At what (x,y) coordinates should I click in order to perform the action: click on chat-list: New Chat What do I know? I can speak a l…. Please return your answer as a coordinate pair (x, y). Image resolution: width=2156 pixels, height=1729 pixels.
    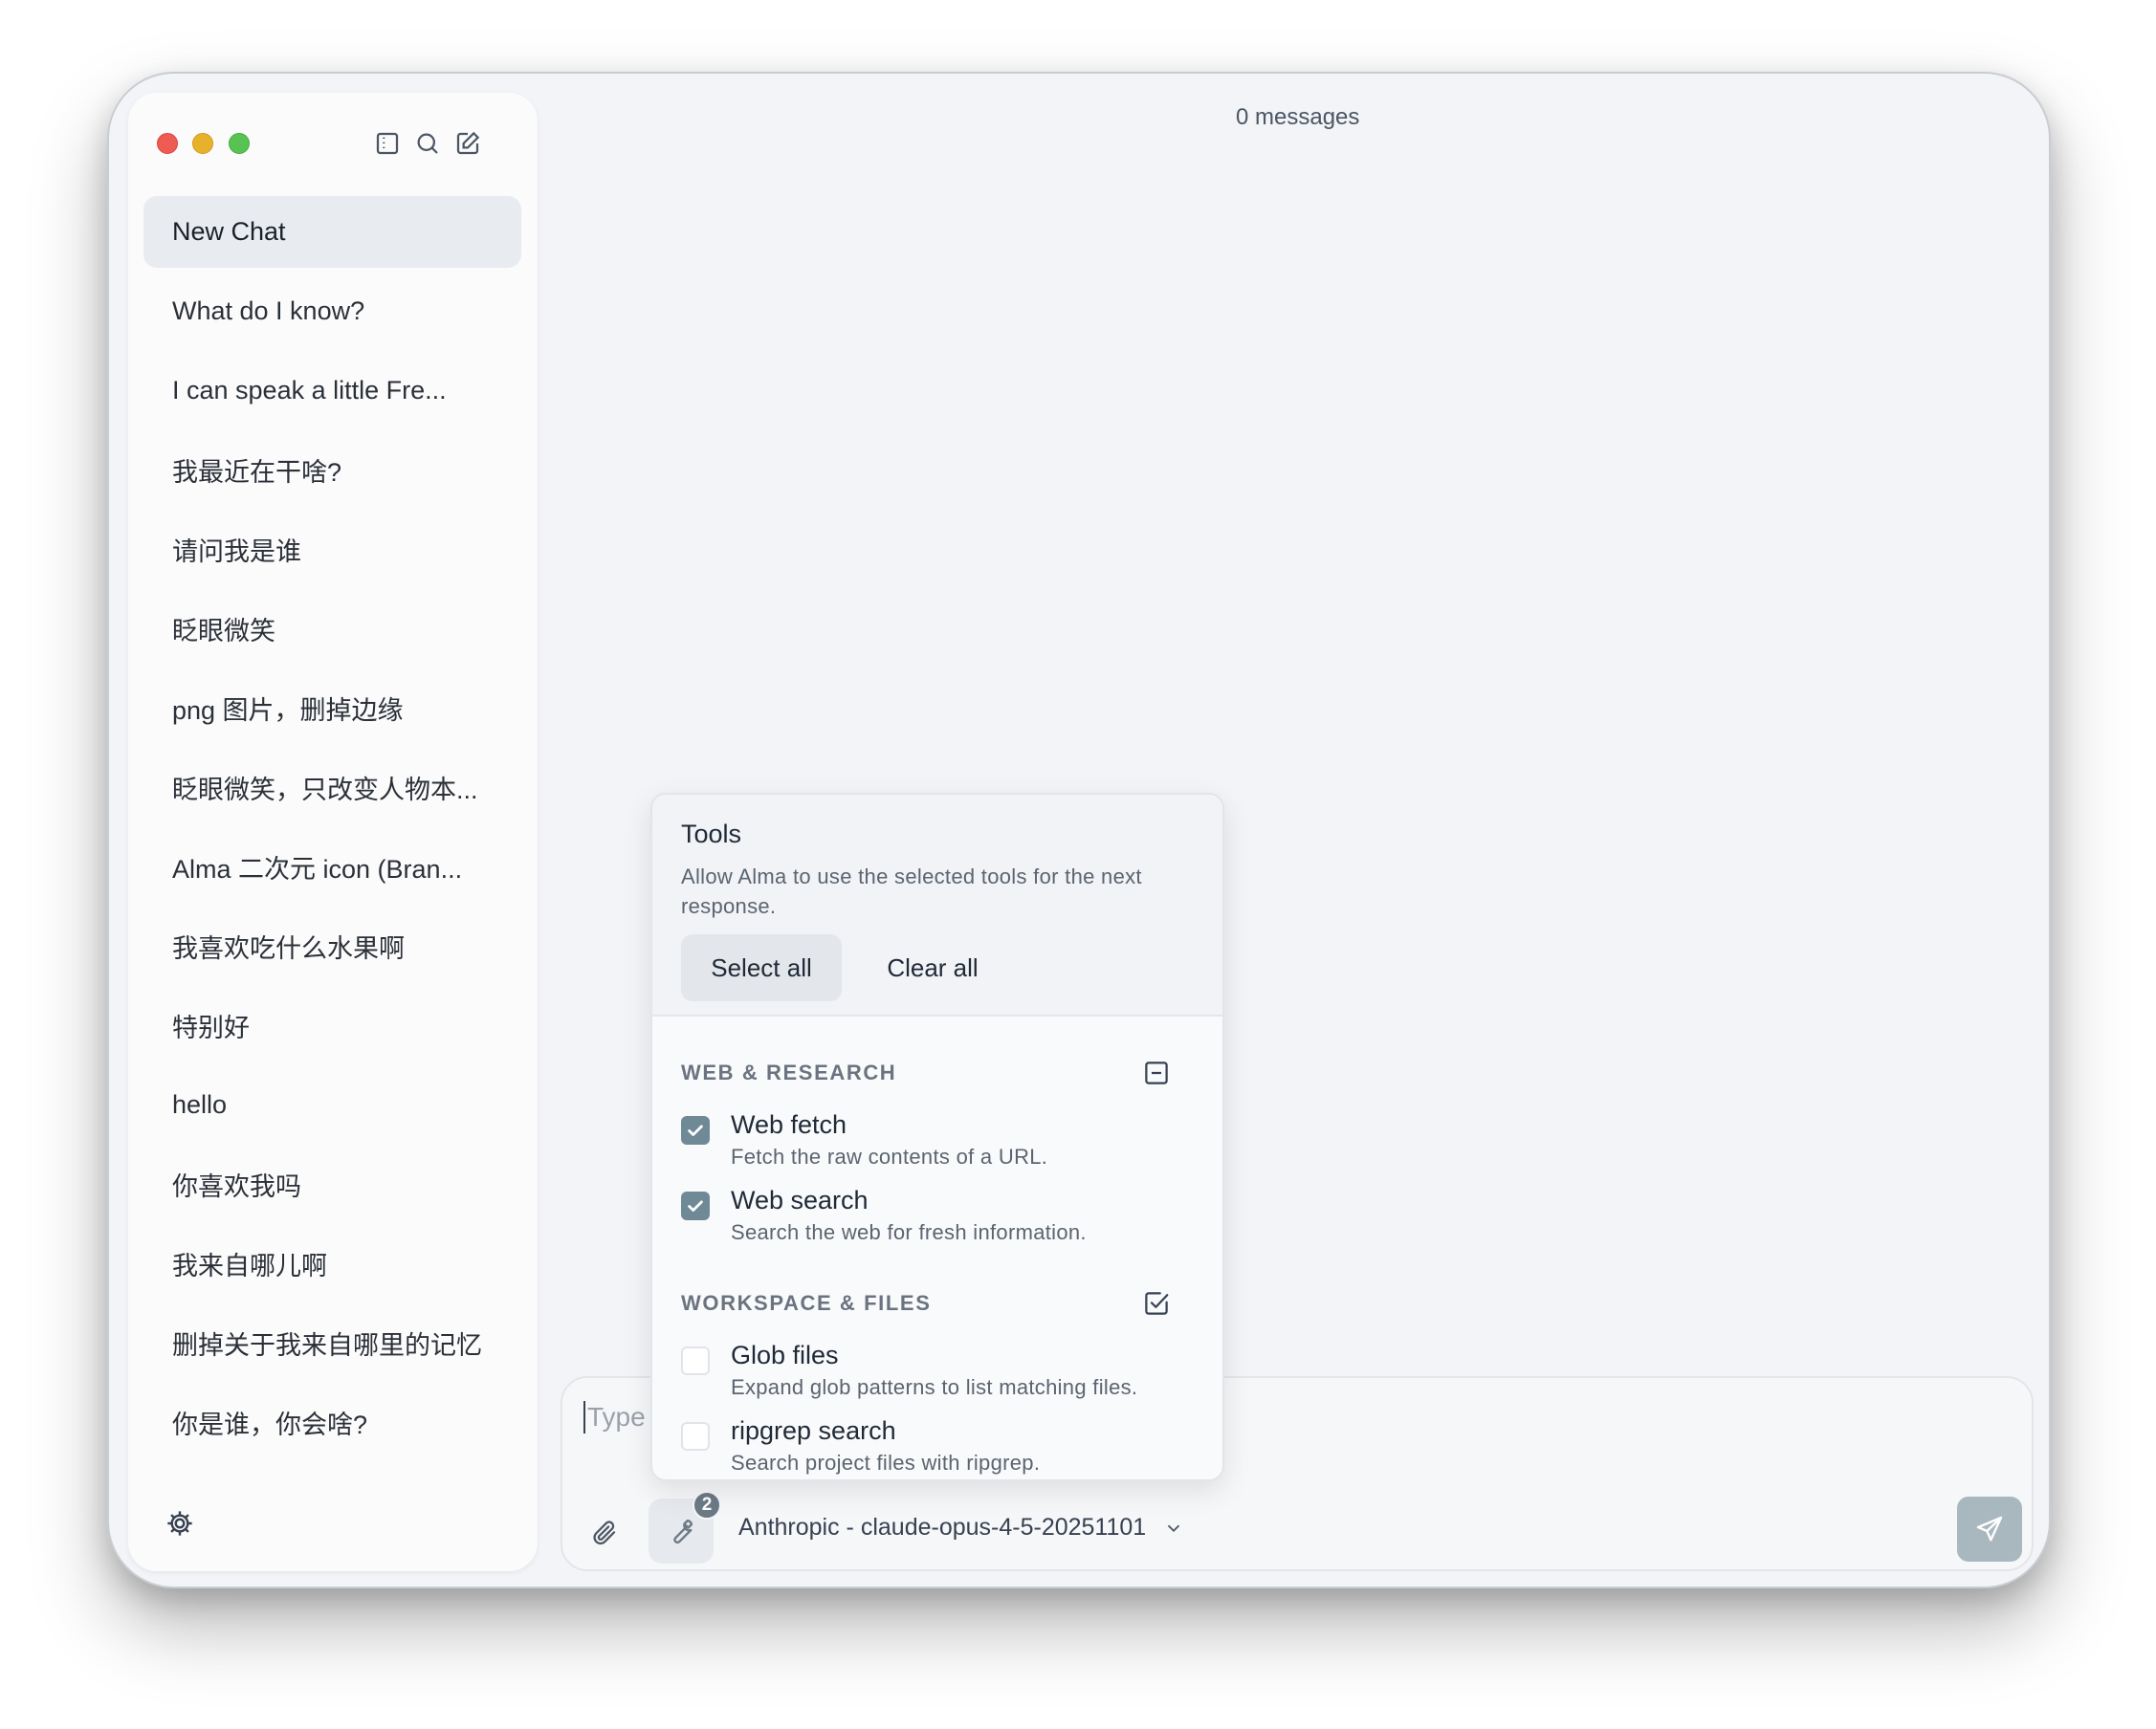
    Looking at the image, I should click on (332, 831).